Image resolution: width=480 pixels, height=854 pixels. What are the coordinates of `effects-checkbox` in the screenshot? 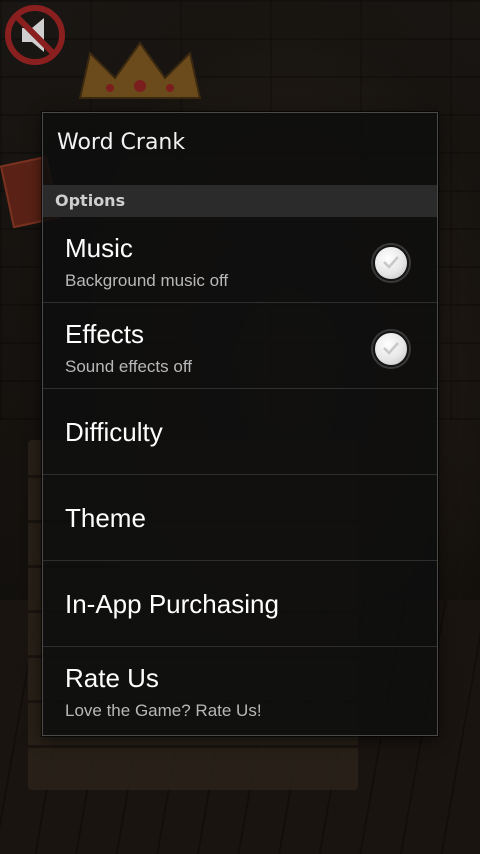 It's located at (391, 349).